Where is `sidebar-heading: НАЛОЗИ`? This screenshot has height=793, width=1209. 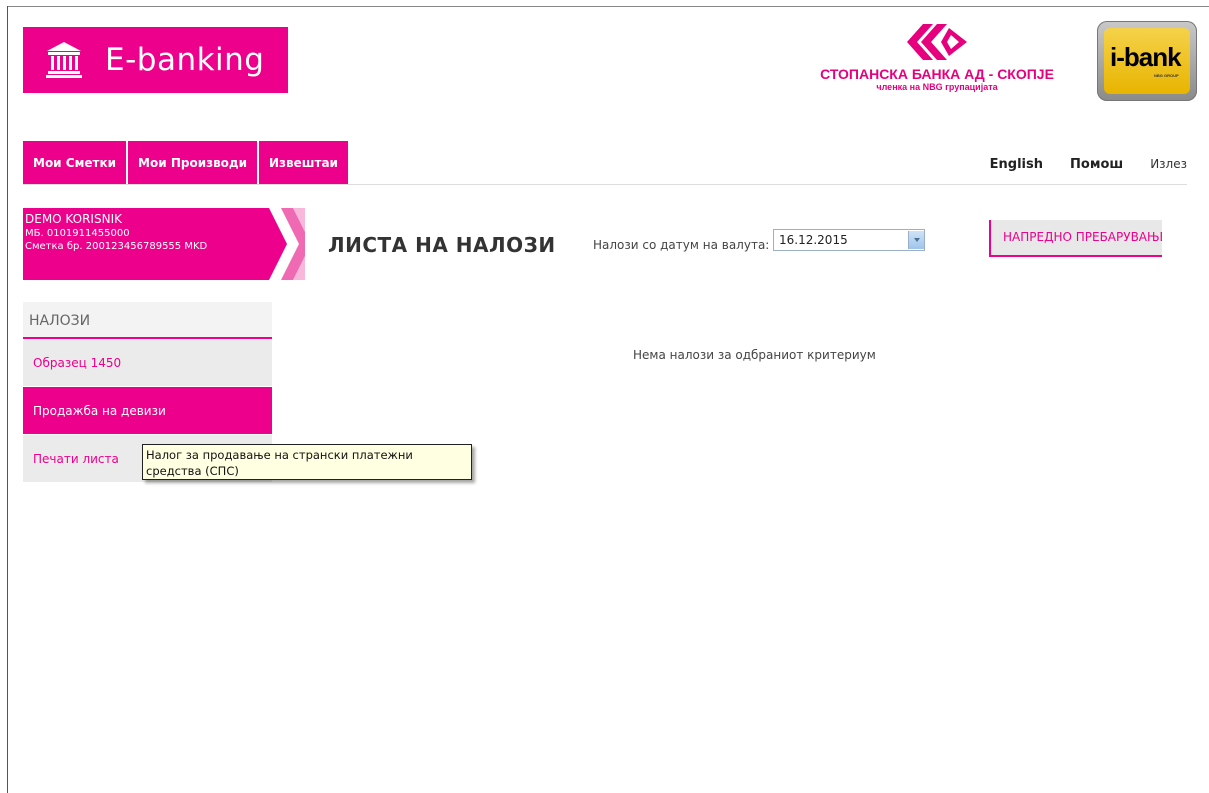 sidebar-heading: НАЛОЗИ is located at coordinates (147, 320).